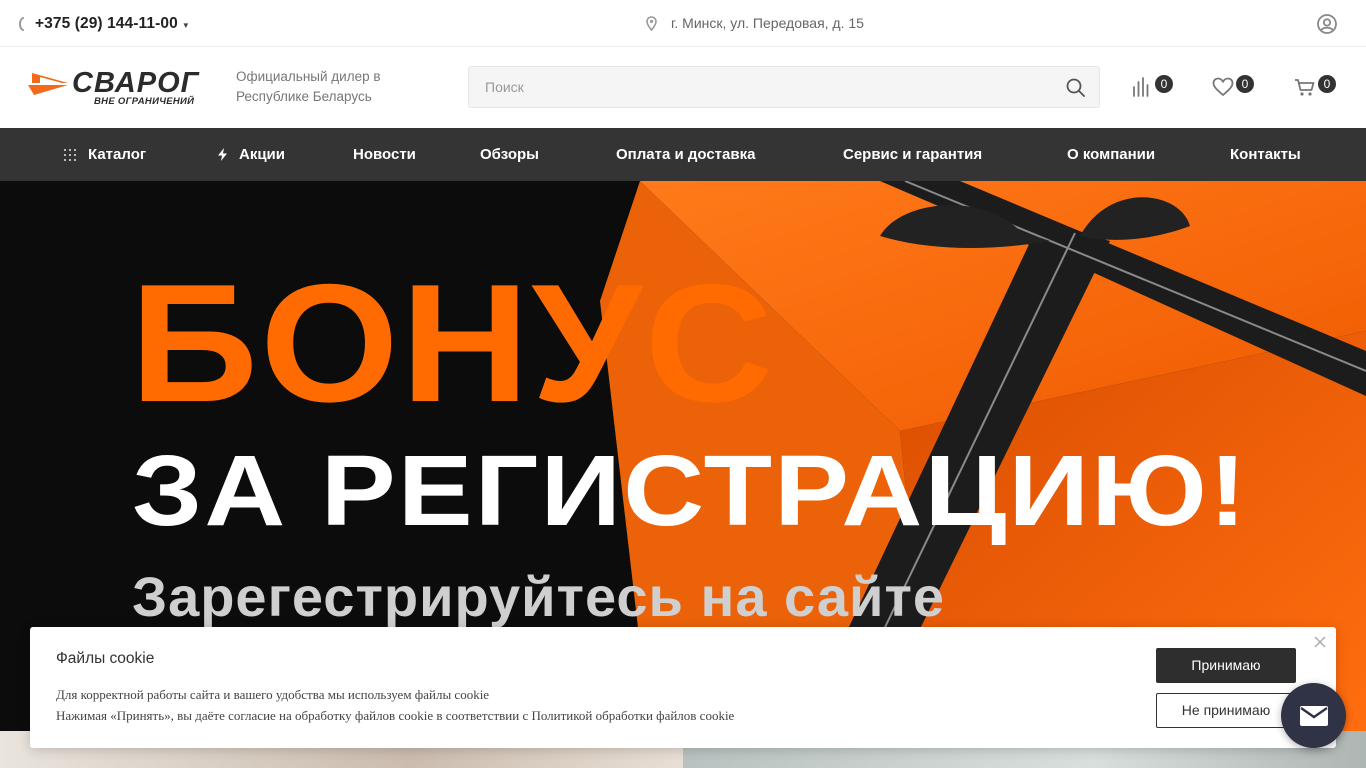 Image resolution: width=1366 pixels, height=768 pixels. I want to click on grid-icon, so click(70, 154).